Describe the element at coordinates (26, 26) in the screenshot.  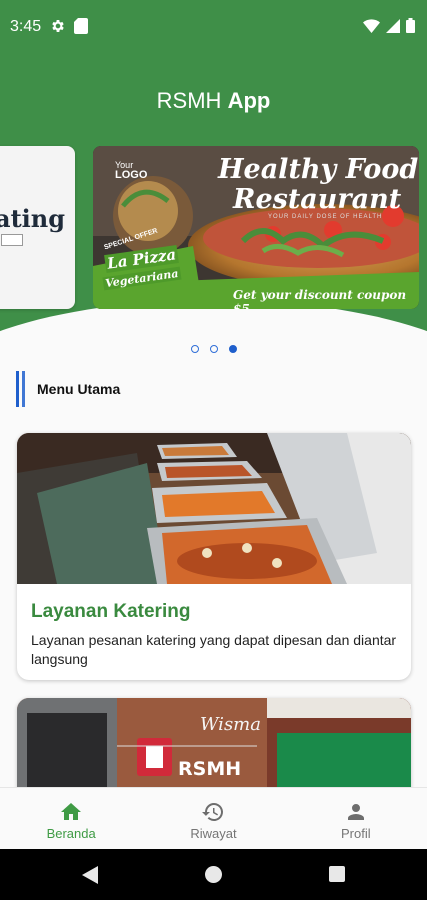
I see `status-time: 3:45` at that location.